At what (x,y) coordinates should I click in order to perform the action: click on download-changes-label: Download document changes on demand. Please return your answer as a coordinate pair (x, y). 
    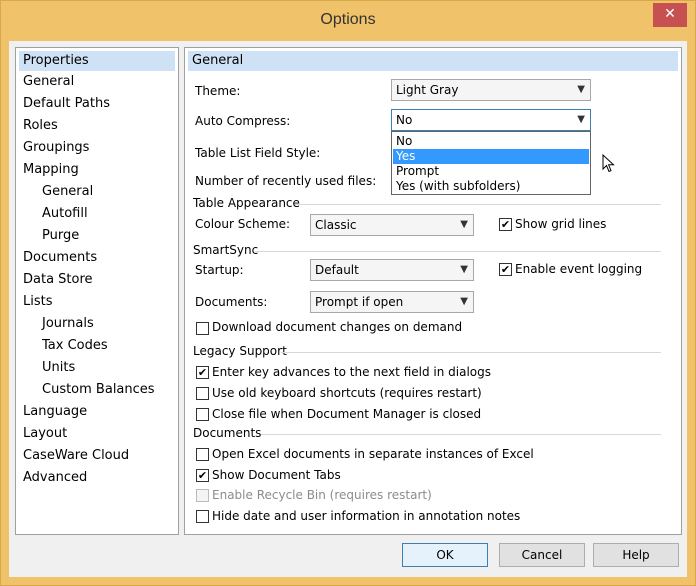
    Looking at the image, I should click on (337, 327).